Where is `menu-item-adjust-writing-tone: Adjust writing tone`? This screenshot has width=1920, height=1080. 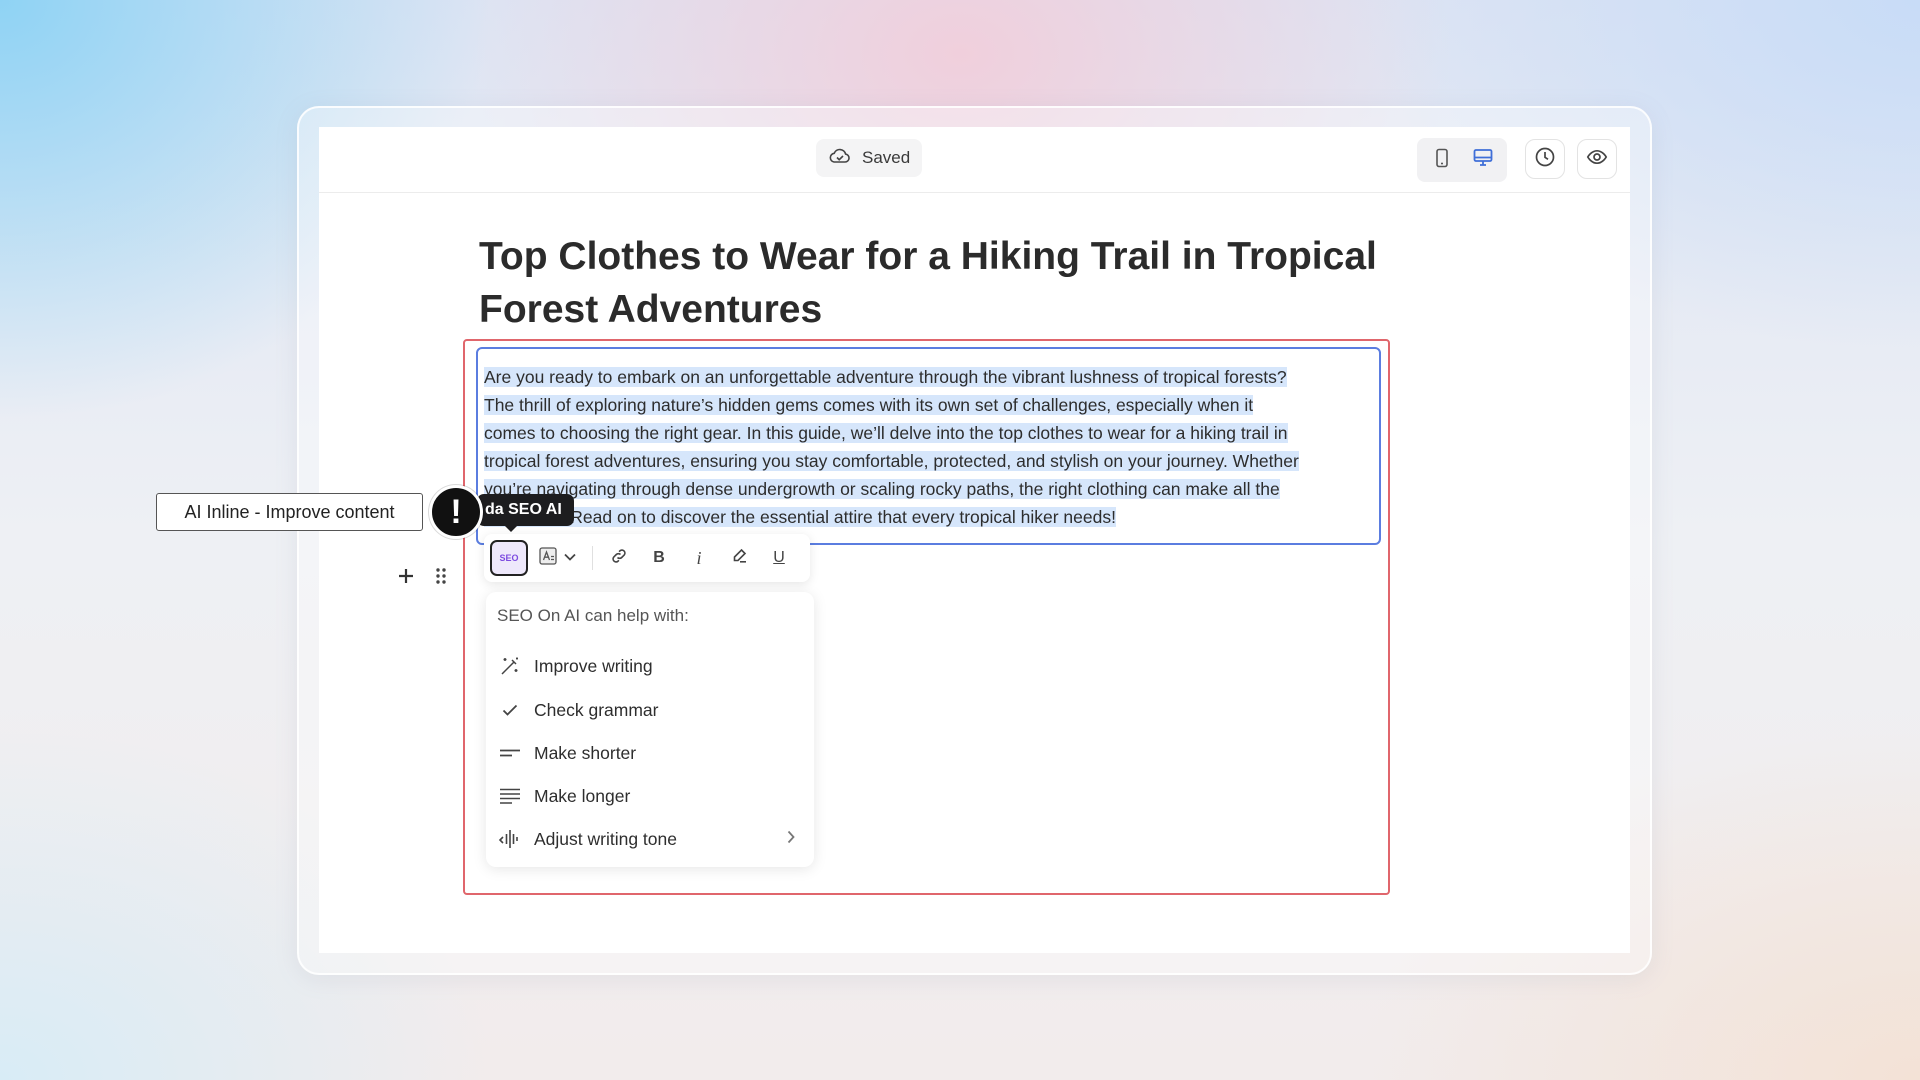
menu-item-adjust-writing-tone: Adjust writing tone is located at coordinates (650, 839).